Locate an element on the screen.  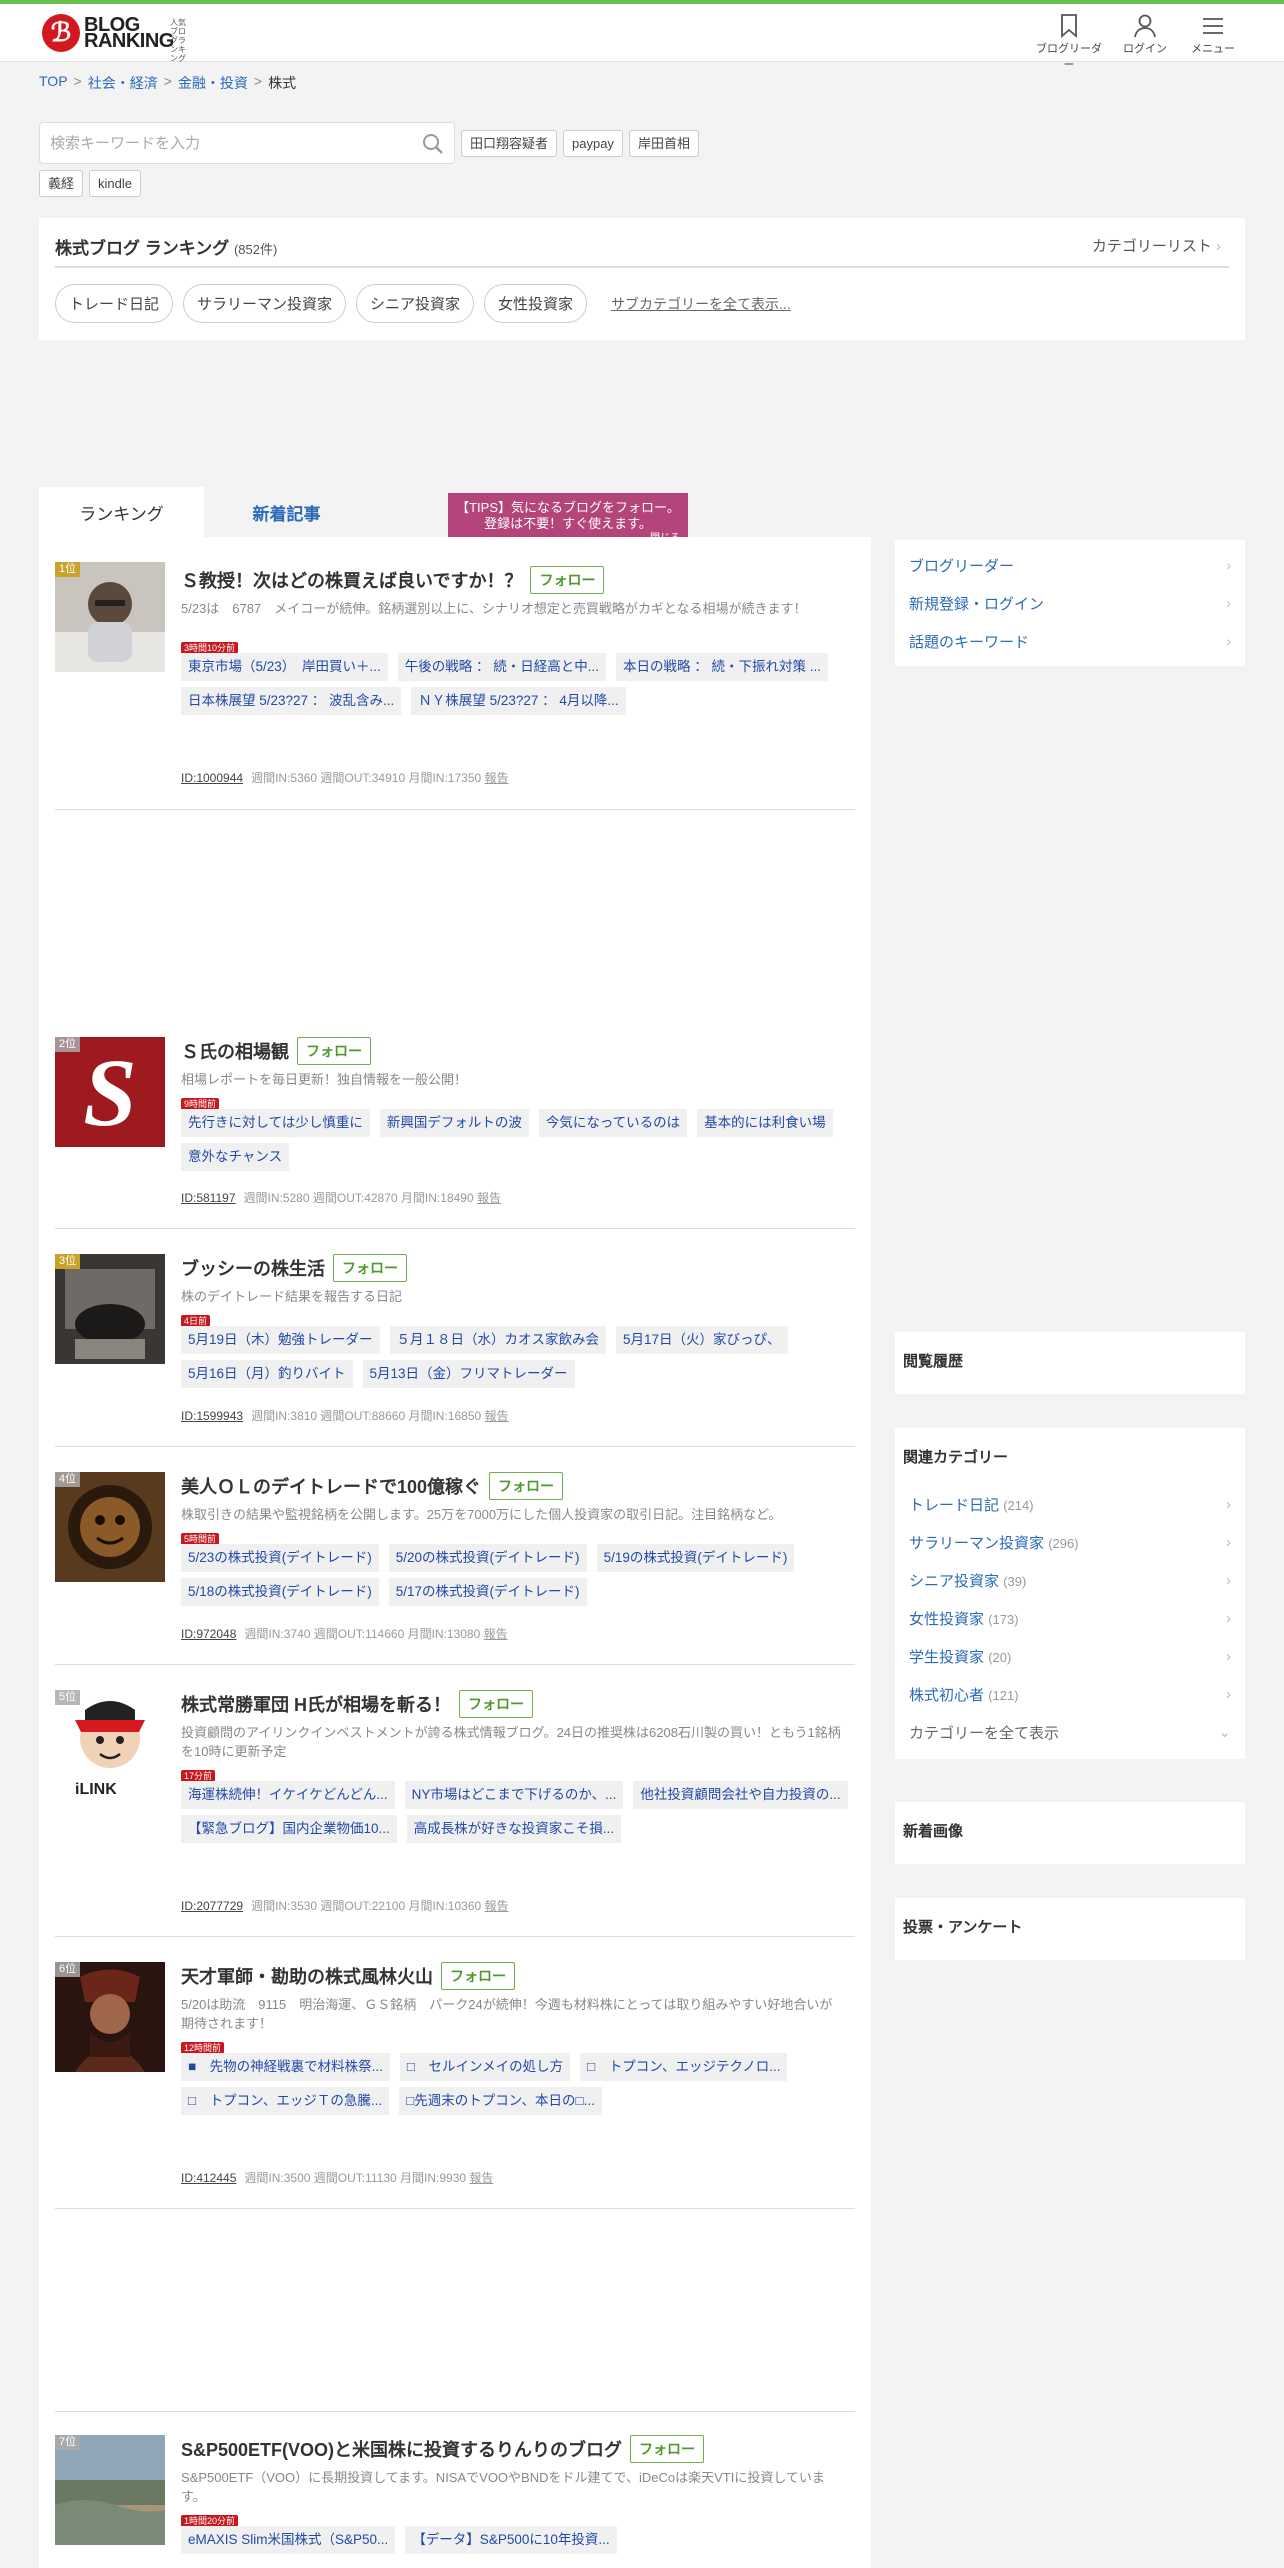
sidebar-links: ブログリーダー › 新規登録・ログイン › 話題のキーワード › is located at coordinates (1070, 603).